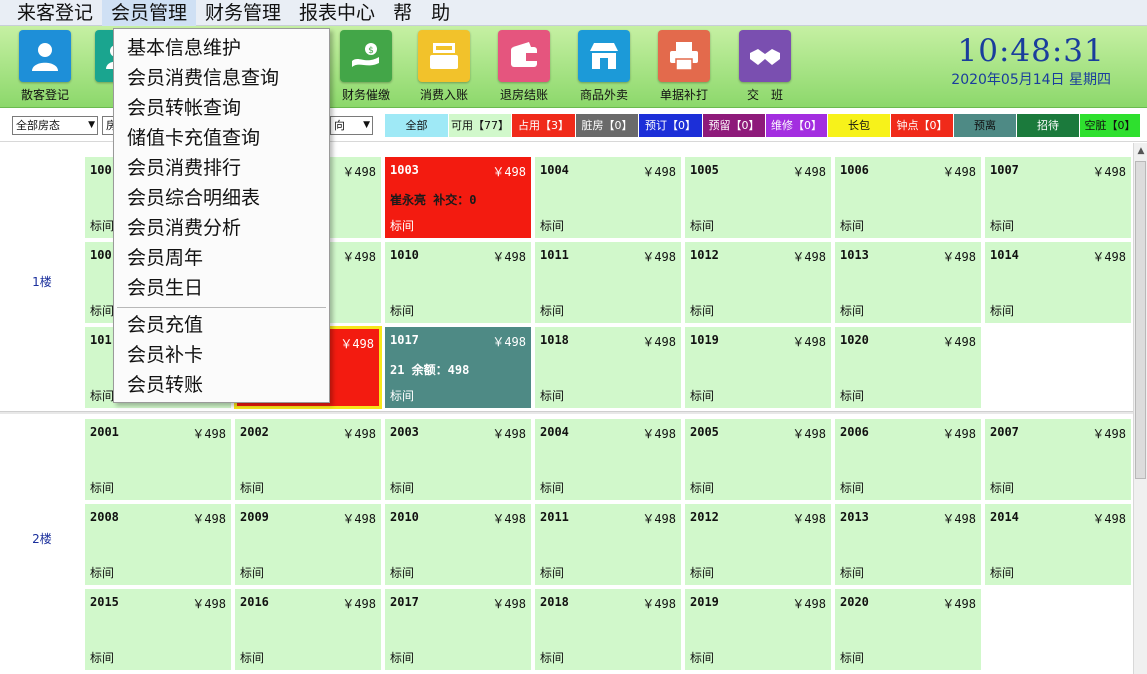 Image resolution: width=1147 pixels, height=674 pixels. I want to click on shift-handover-button: 交 班, so click(765, 66).